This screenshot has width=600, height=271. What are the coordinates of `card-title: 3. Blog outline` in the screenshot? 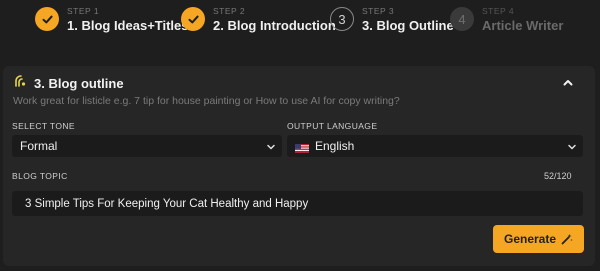 It's located at (79, 83).